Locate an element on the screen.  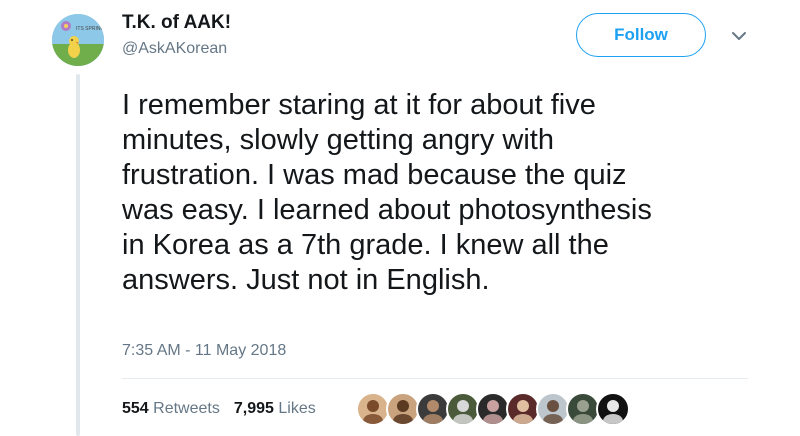
author-avatar: ITS SPRING! is located at coordinates (78, 40).